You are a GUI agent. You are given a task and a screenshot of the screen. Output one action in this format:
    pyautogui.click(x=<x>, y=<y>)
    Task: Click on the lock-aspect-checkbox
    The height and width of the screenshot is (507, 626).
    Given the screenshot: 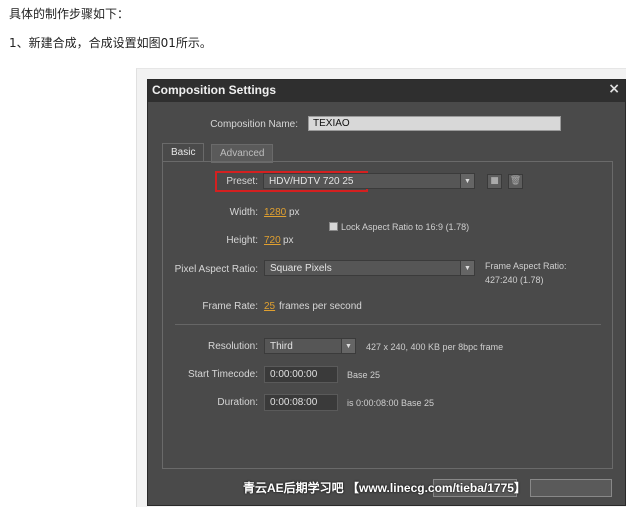 What is the action you would take?
    pyautogui.click(x=333, y=226)
    